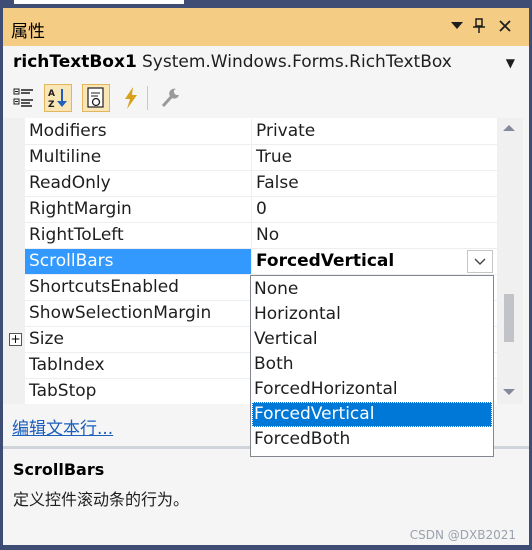 This screenshot has height=550, width=532. I want to click on property-value: No, so click(267, 235).